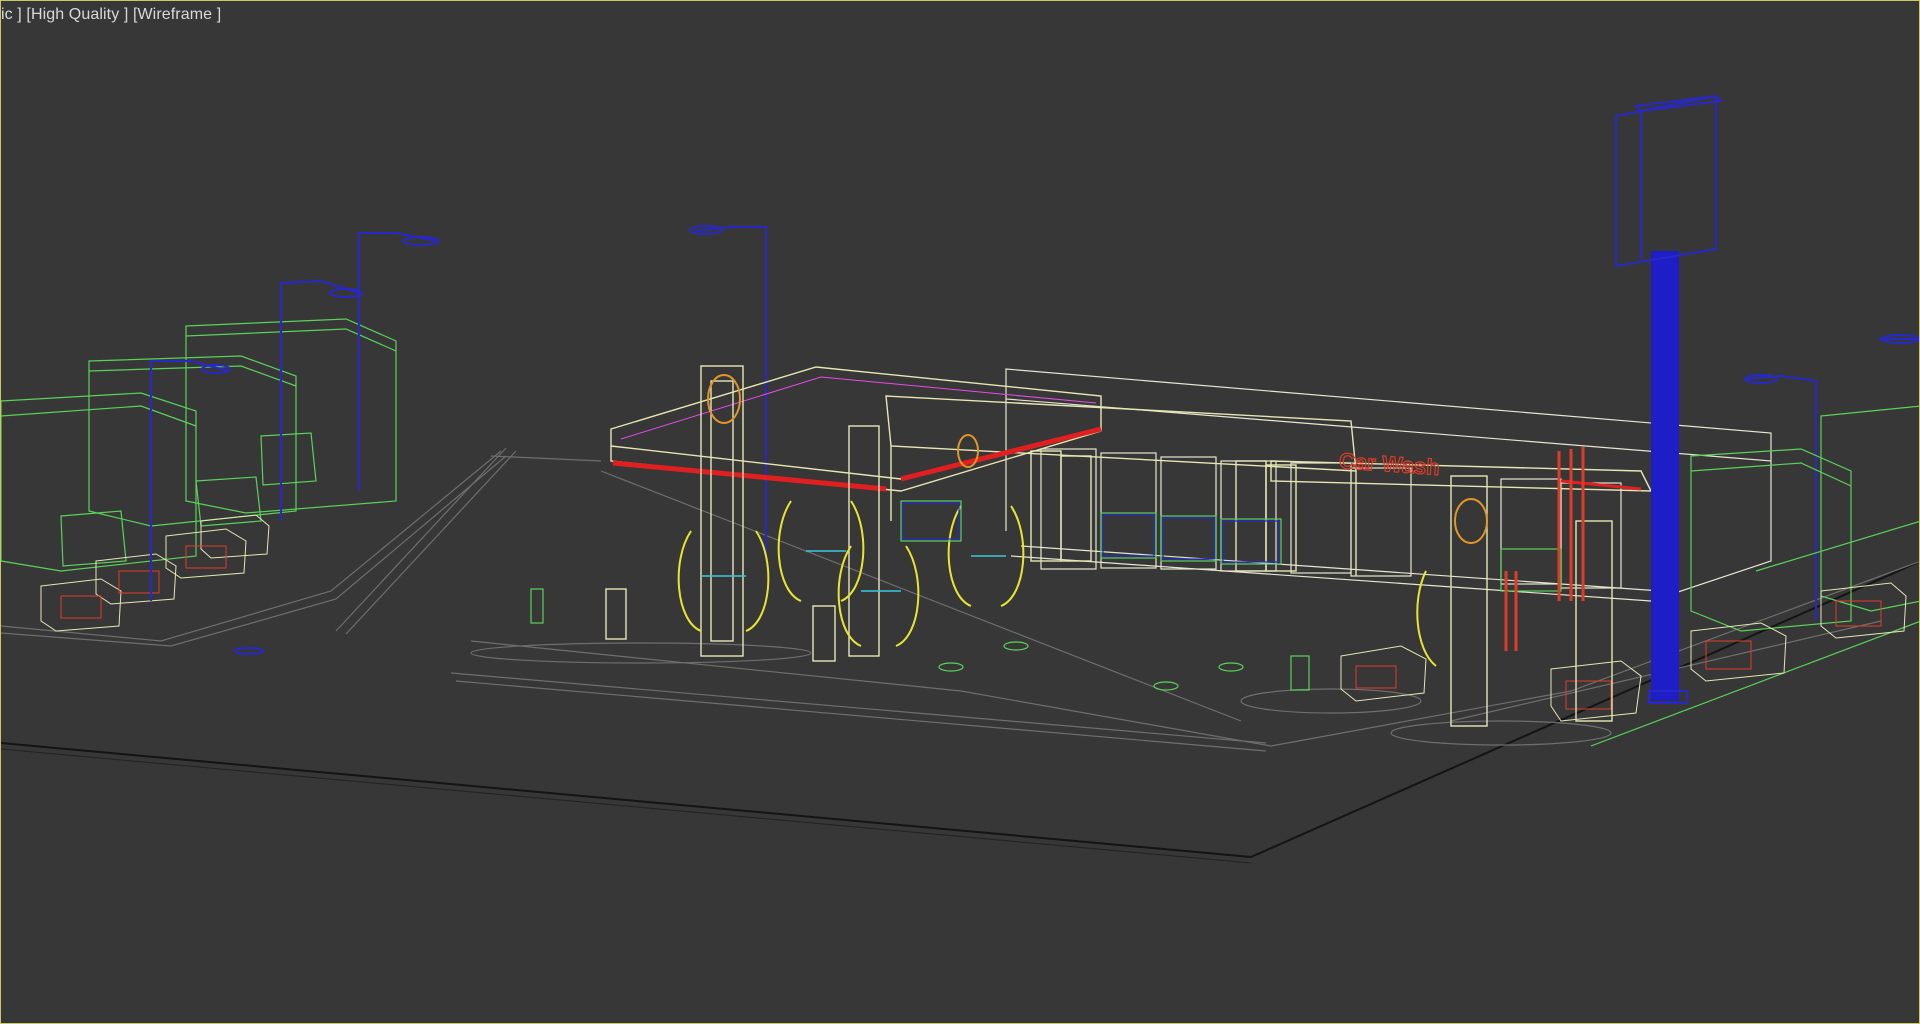 The width and height of the screenshot is (1920, 1024). I want to click on price-pylon, so click(1669, 399).